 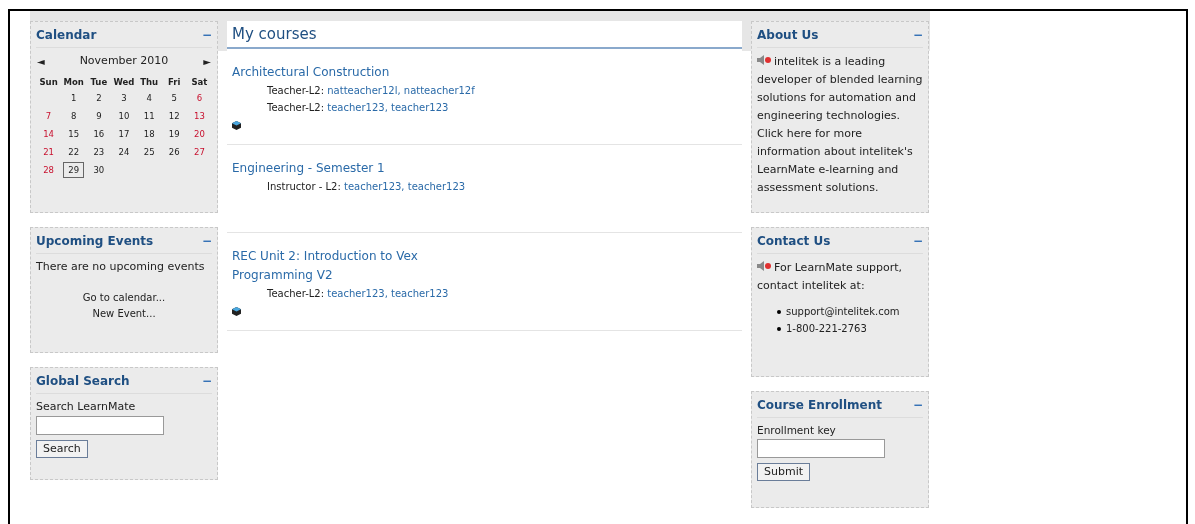 I want to click on calendar-day: 15, so click(x=74, y=134).